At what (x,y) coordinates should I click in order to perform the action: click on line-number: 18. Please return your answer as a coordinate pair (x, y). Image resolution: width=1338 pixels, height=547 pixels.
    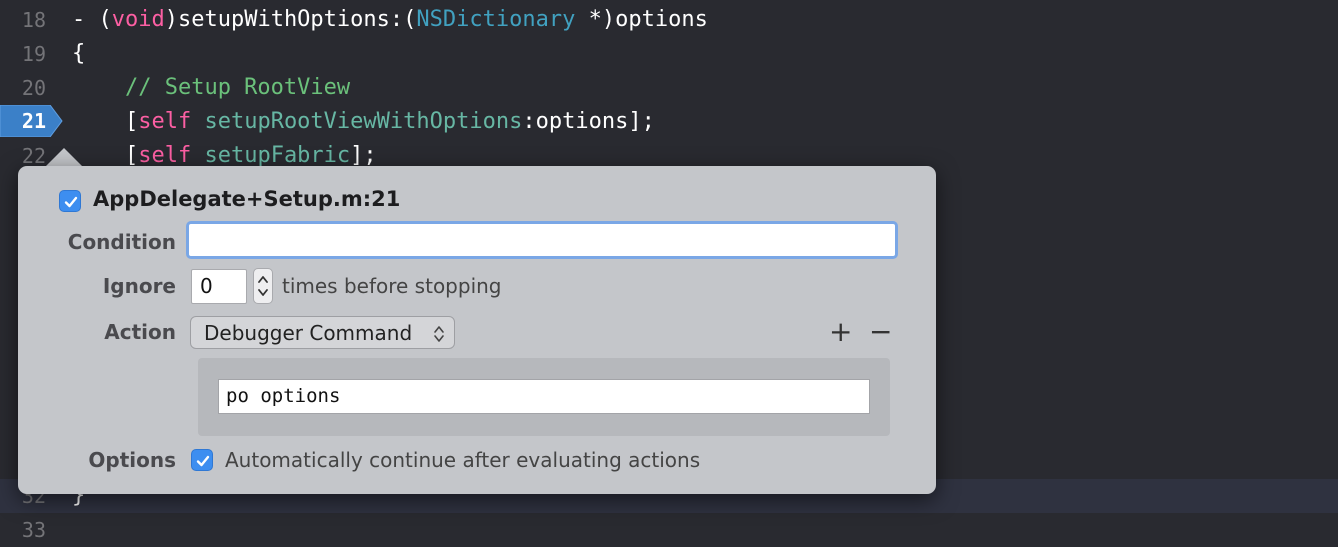
    Looking at the image, I should click on (23, 20).